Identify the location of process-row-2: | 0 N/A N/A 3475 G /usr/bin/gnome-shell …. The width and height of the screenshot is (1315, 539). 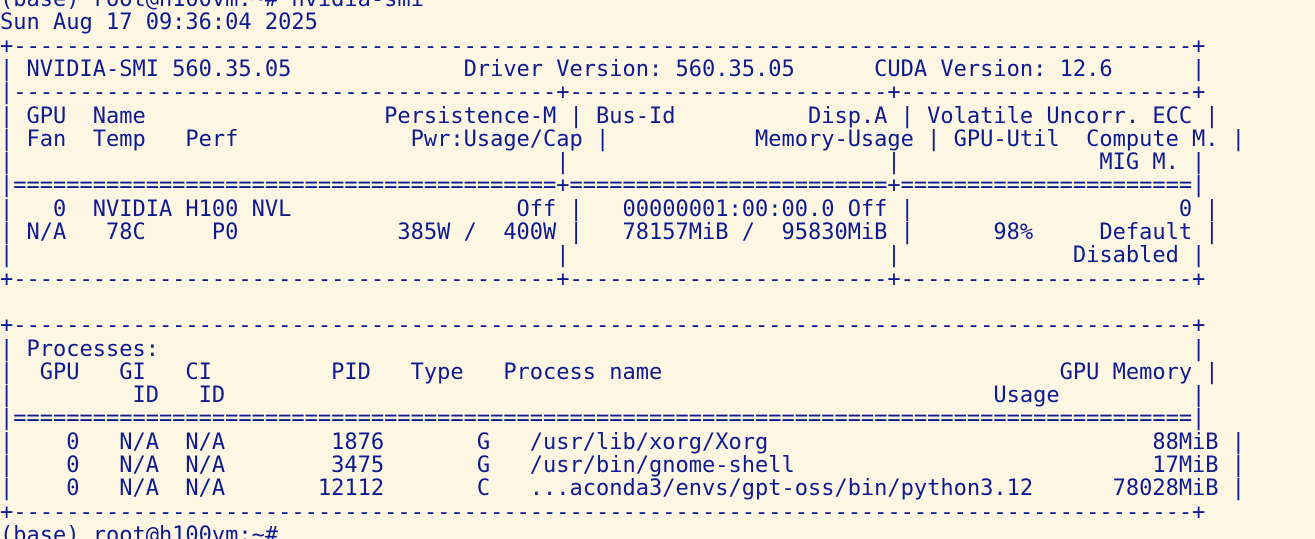
(623, 465).